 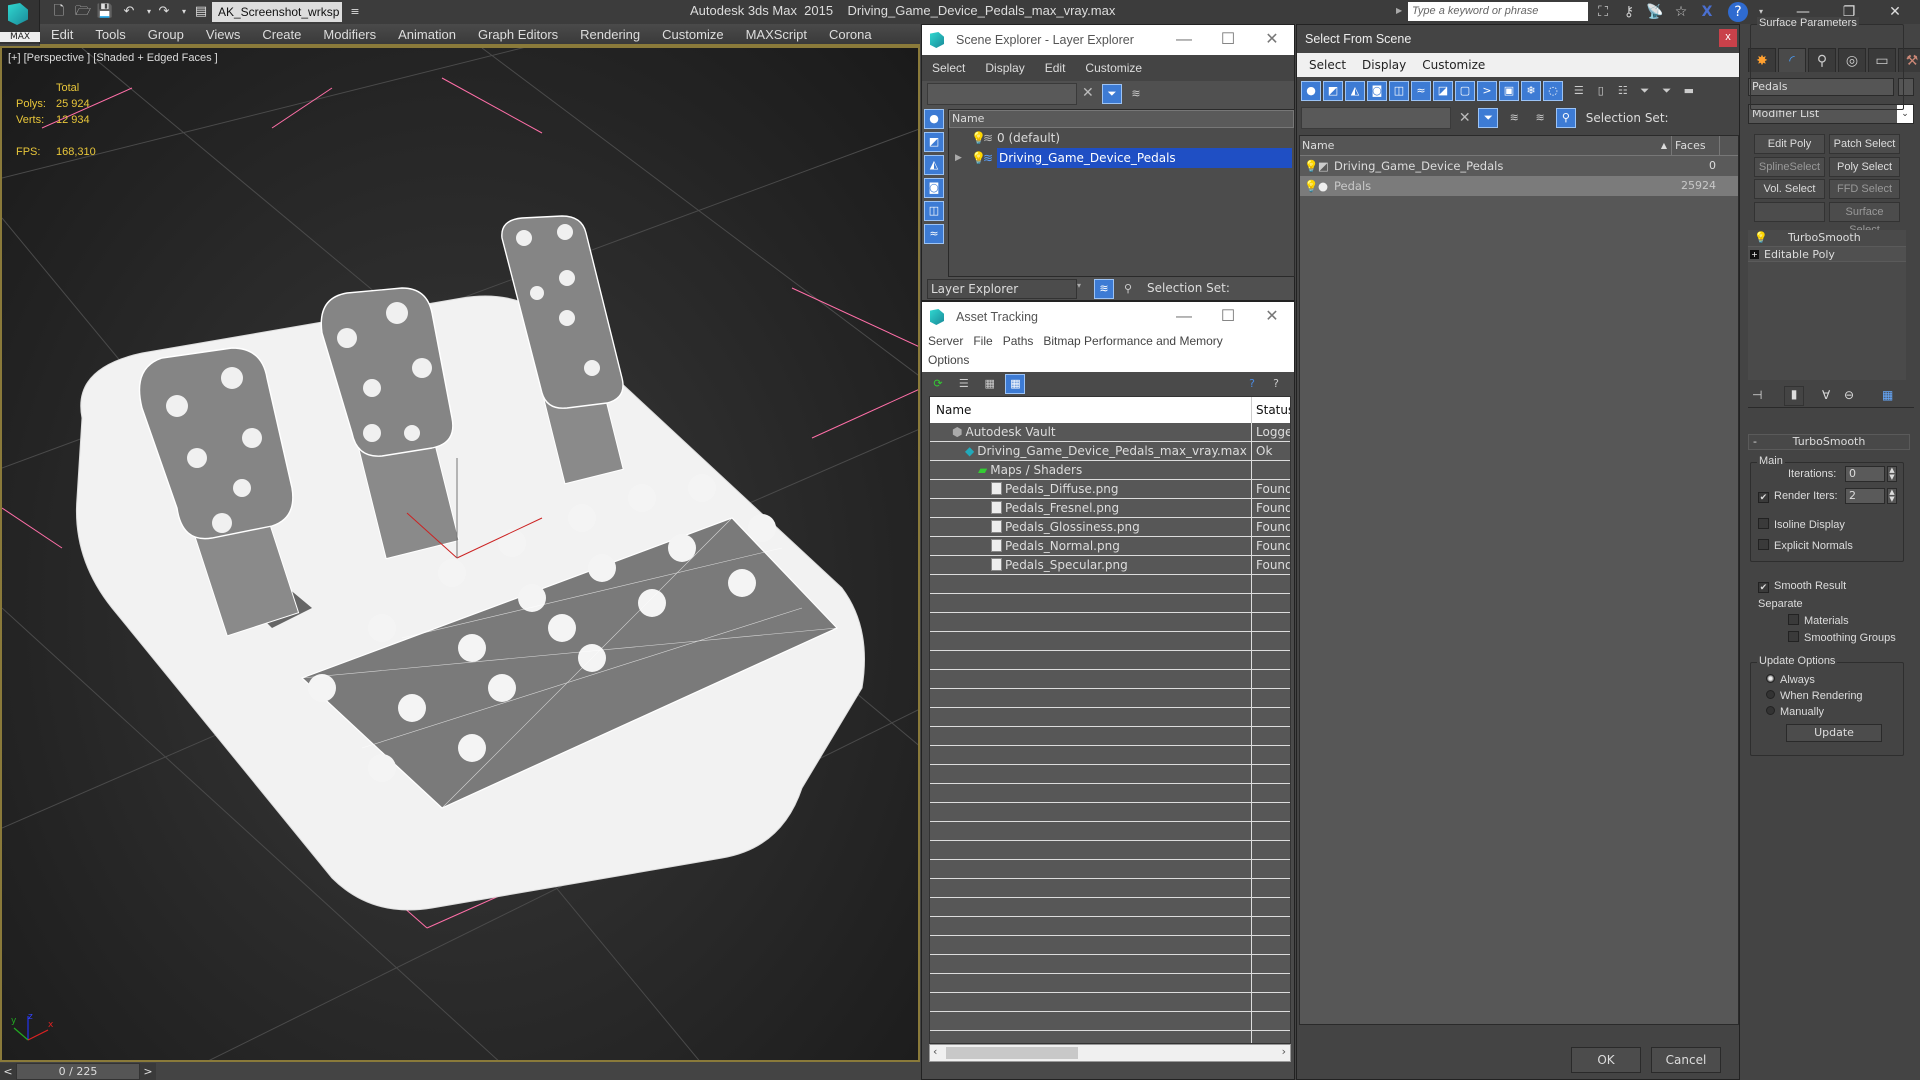 I want to click on layer-row: 💡 ≋ 0 (default), so click(x=1121, y=138).